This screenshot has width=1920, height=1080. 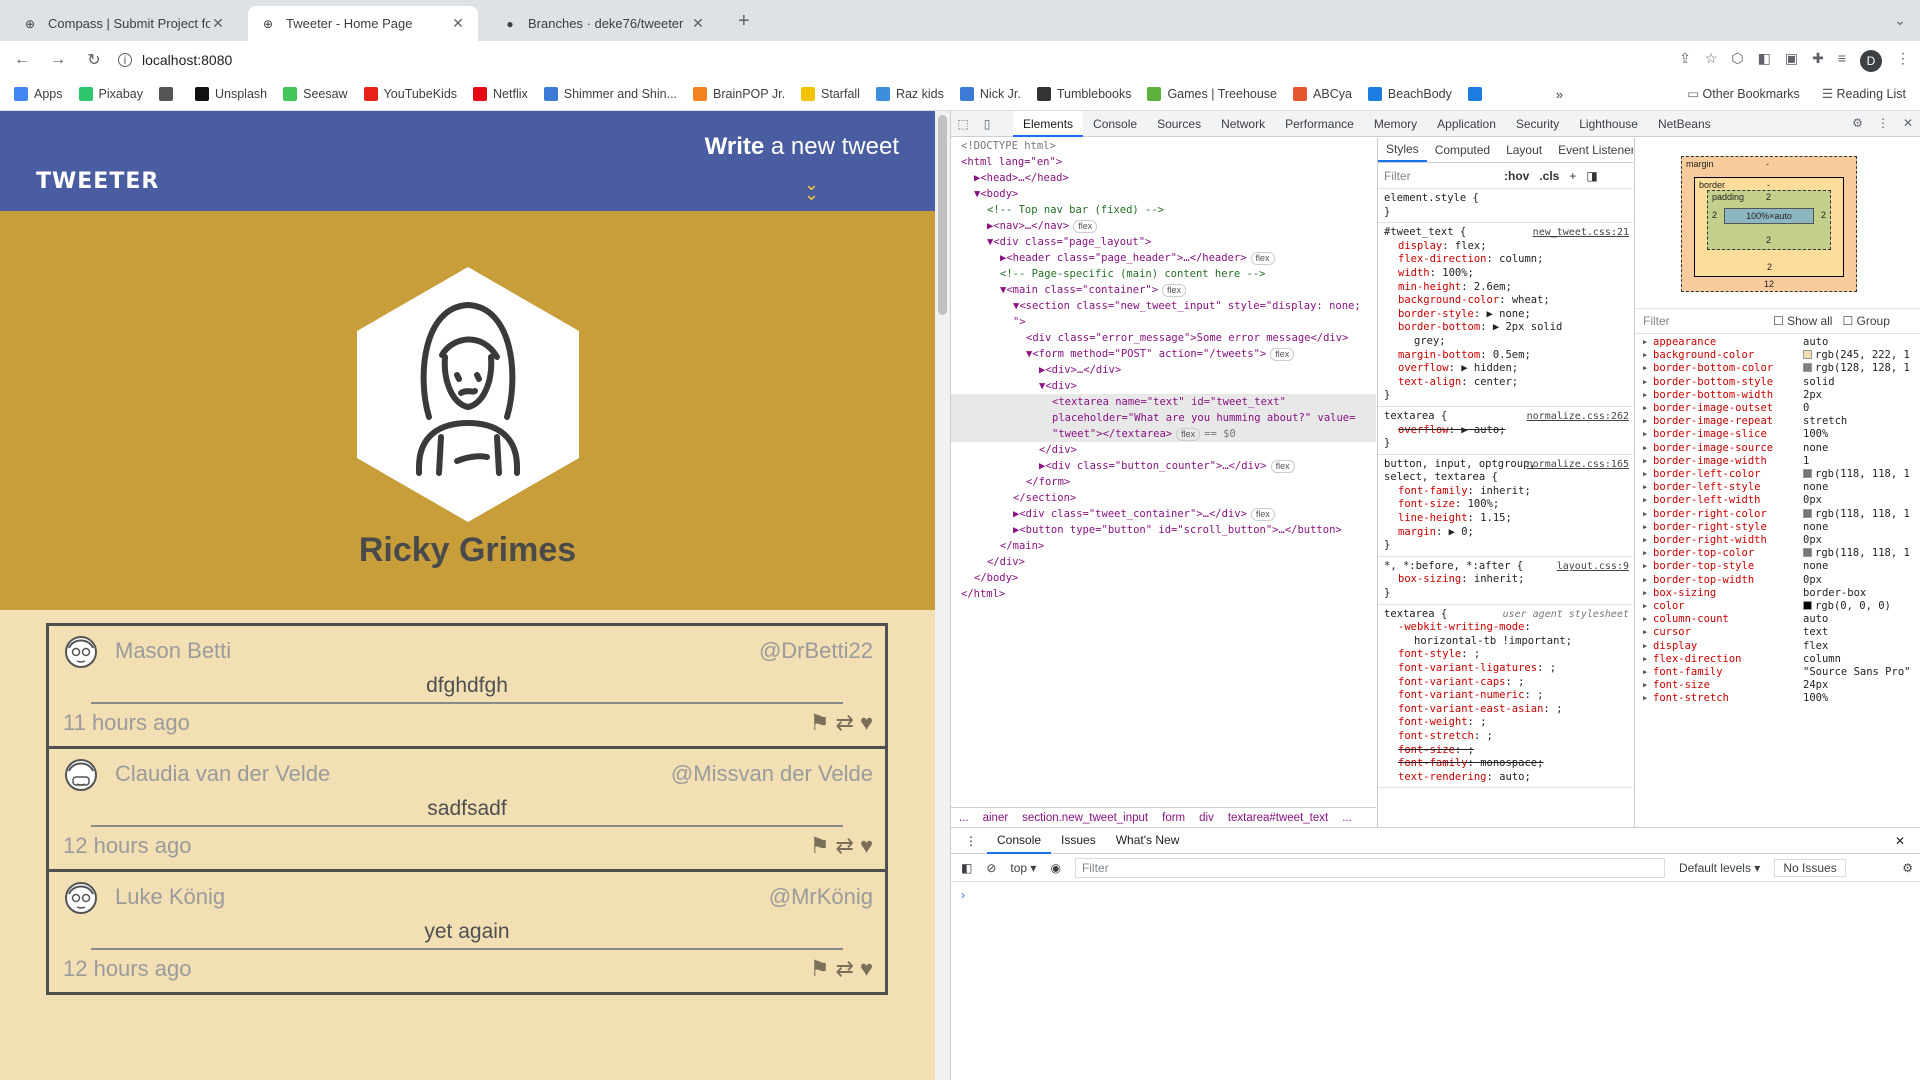 What do you see at coordinates (991, 868) in the screenshot?
I see `clear-console-icon: ⊘` at bounding box center [991, 868].